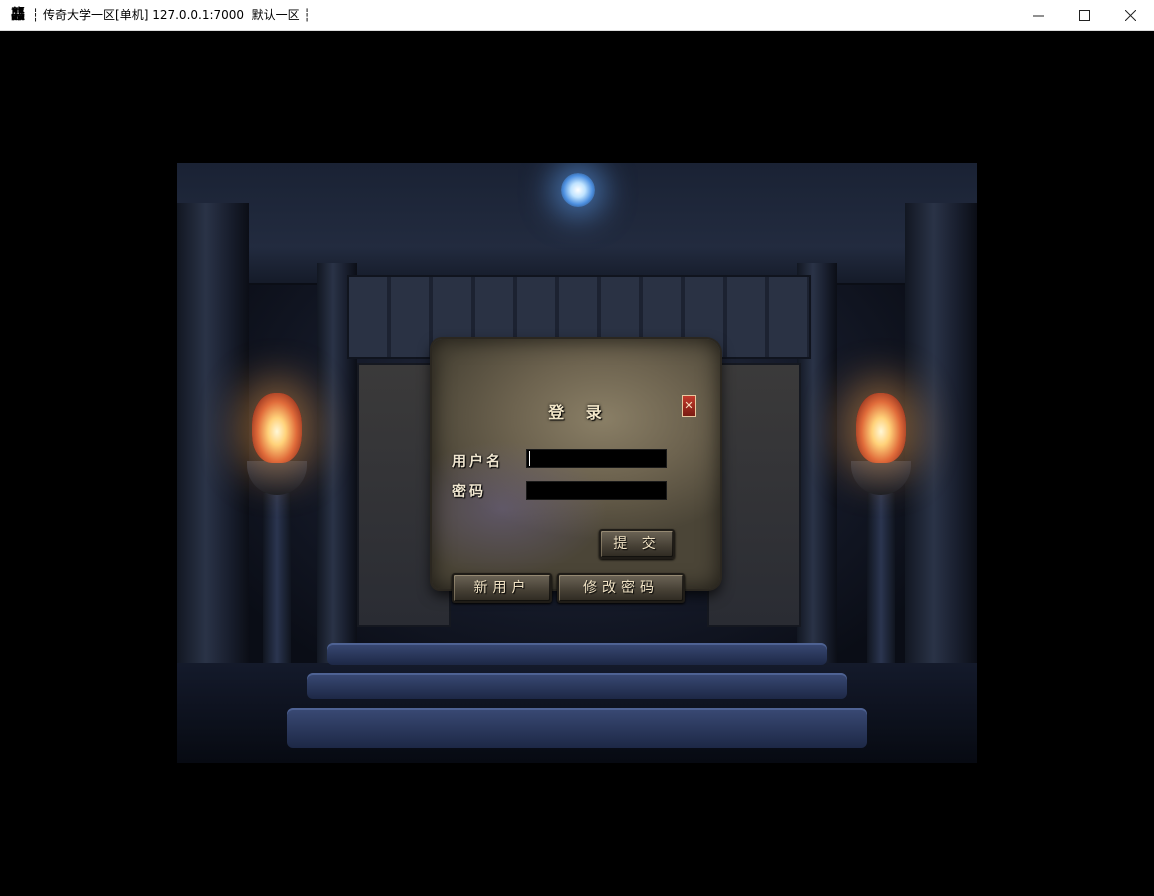 Image resolution: width=1154 pixels, height=896 pixels. What do you see at coordinates (576, 471) in the screenshot?
I see `login-dialog: 登 录 ✕ 用户名 密码 提 交 新用户 修改密码` at bounding box center [576, 471].